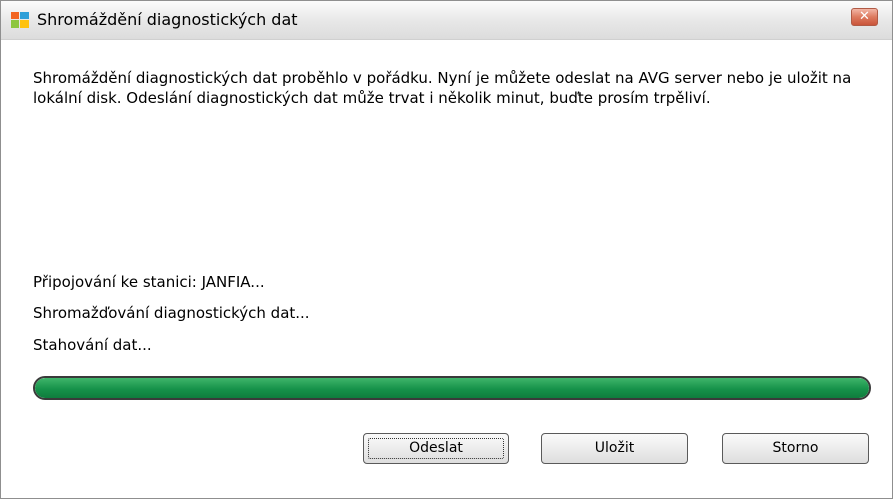 This screenshot has width=893, height=499. I want to click on progress-bar, so click(452, 388).